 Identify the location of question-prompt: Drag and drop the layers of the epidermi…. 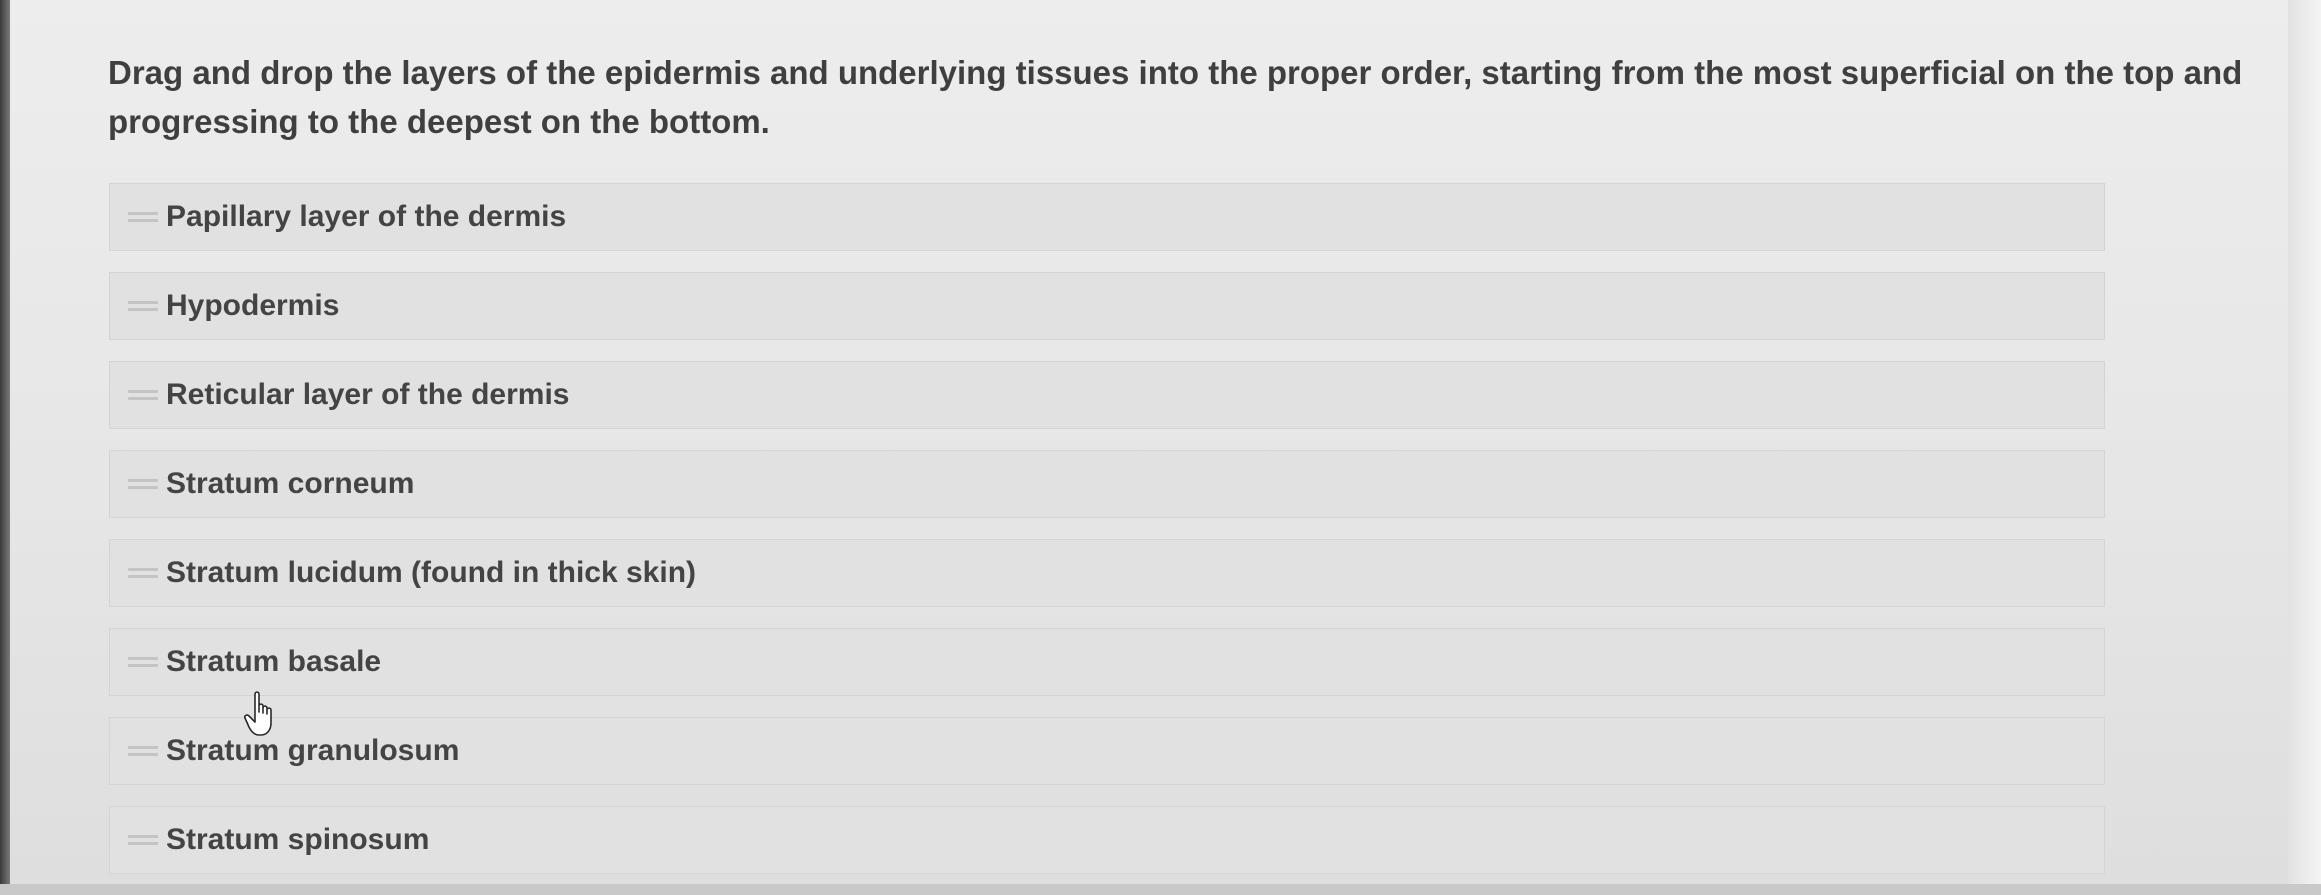
(1175, 97).